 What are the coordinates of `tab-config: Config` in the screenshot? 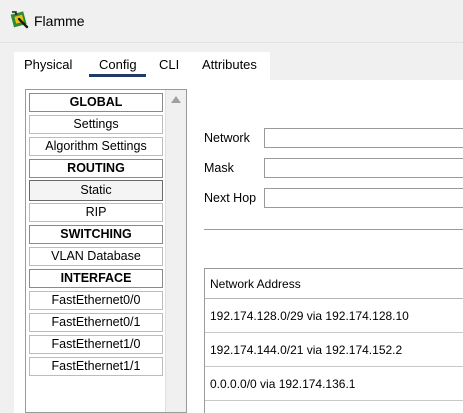 It's located at (118, 64).